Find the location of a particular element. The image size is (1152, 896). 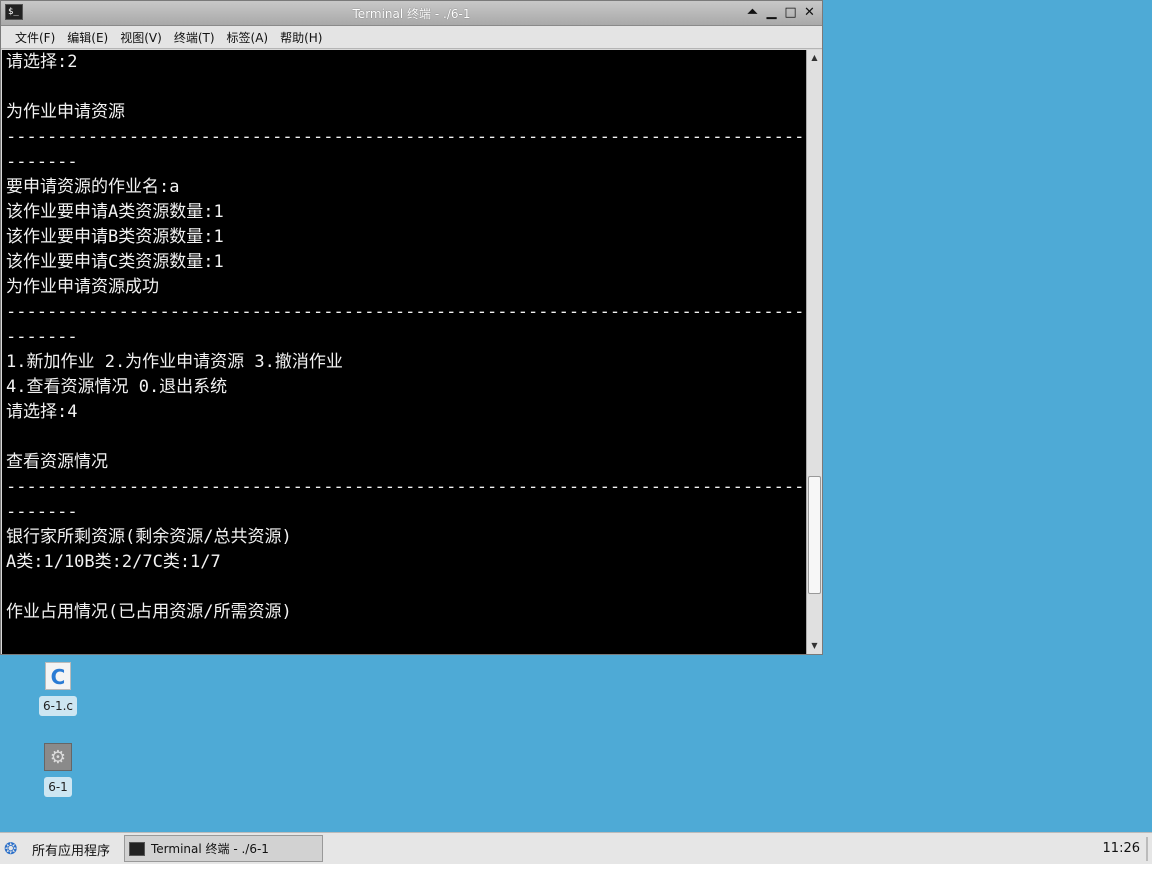

desktop-icon-executable: ⚙ 6-1 is located at coordinates (58, 770).